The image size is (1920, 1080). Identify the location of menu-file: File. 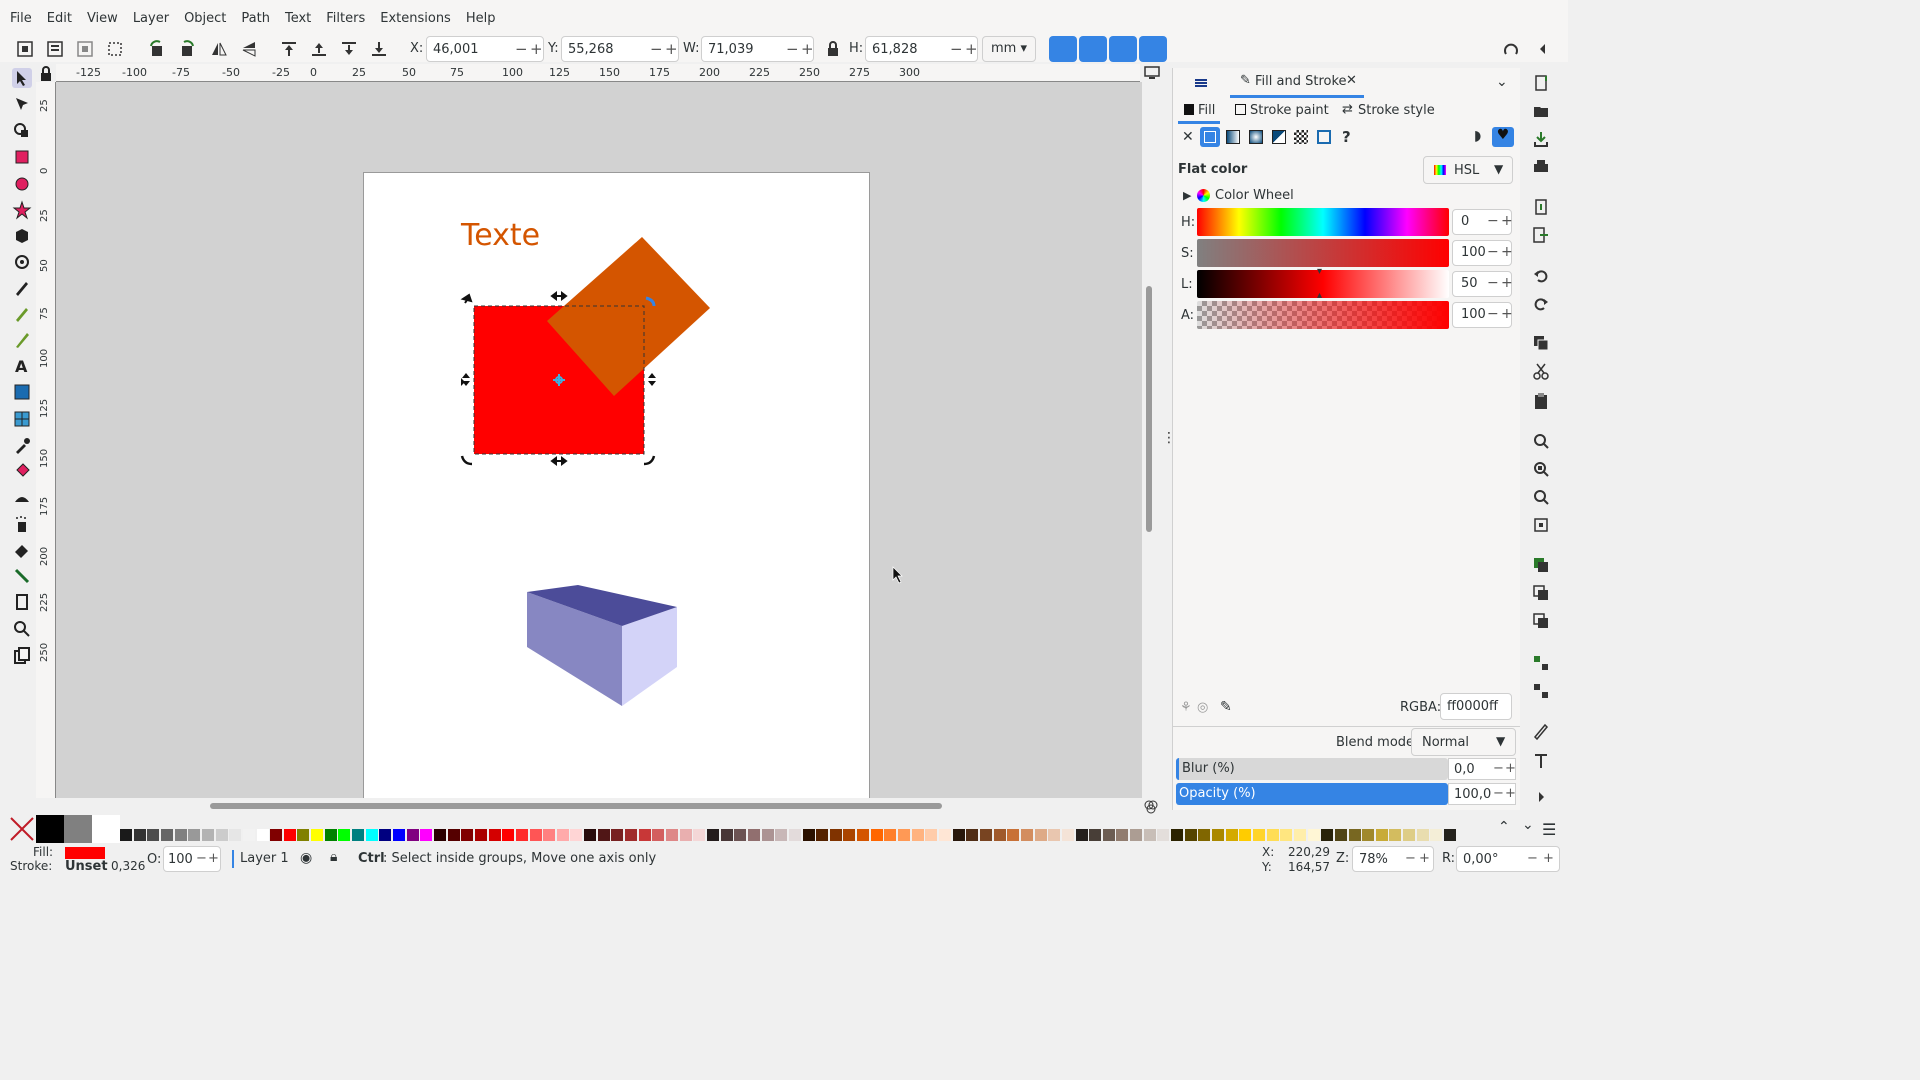
(21, 18).